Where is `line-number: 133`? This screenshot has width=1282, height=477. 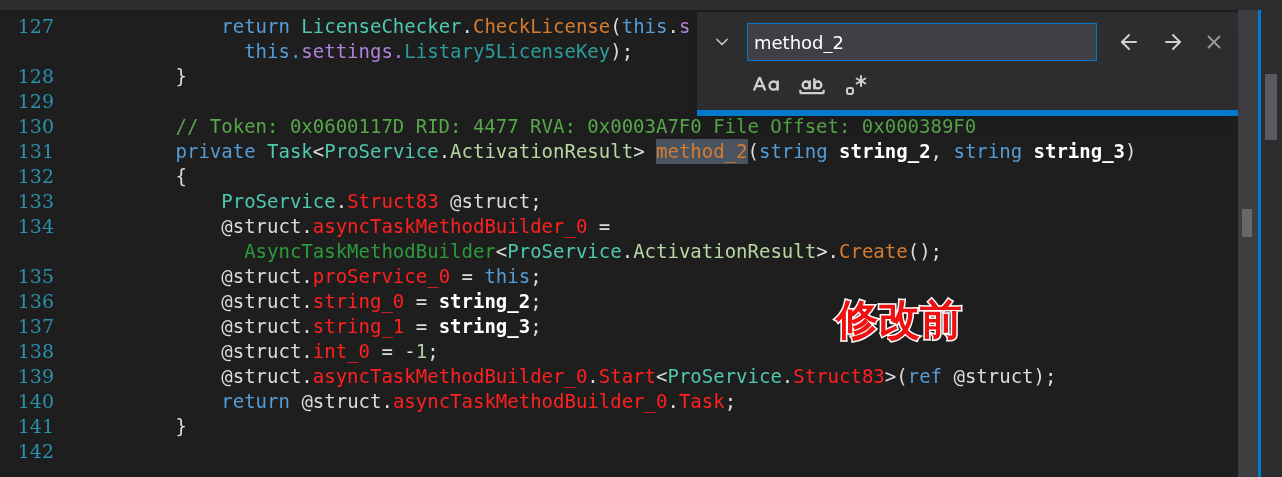 line-number: 133 is located at coordinates (35, 201).